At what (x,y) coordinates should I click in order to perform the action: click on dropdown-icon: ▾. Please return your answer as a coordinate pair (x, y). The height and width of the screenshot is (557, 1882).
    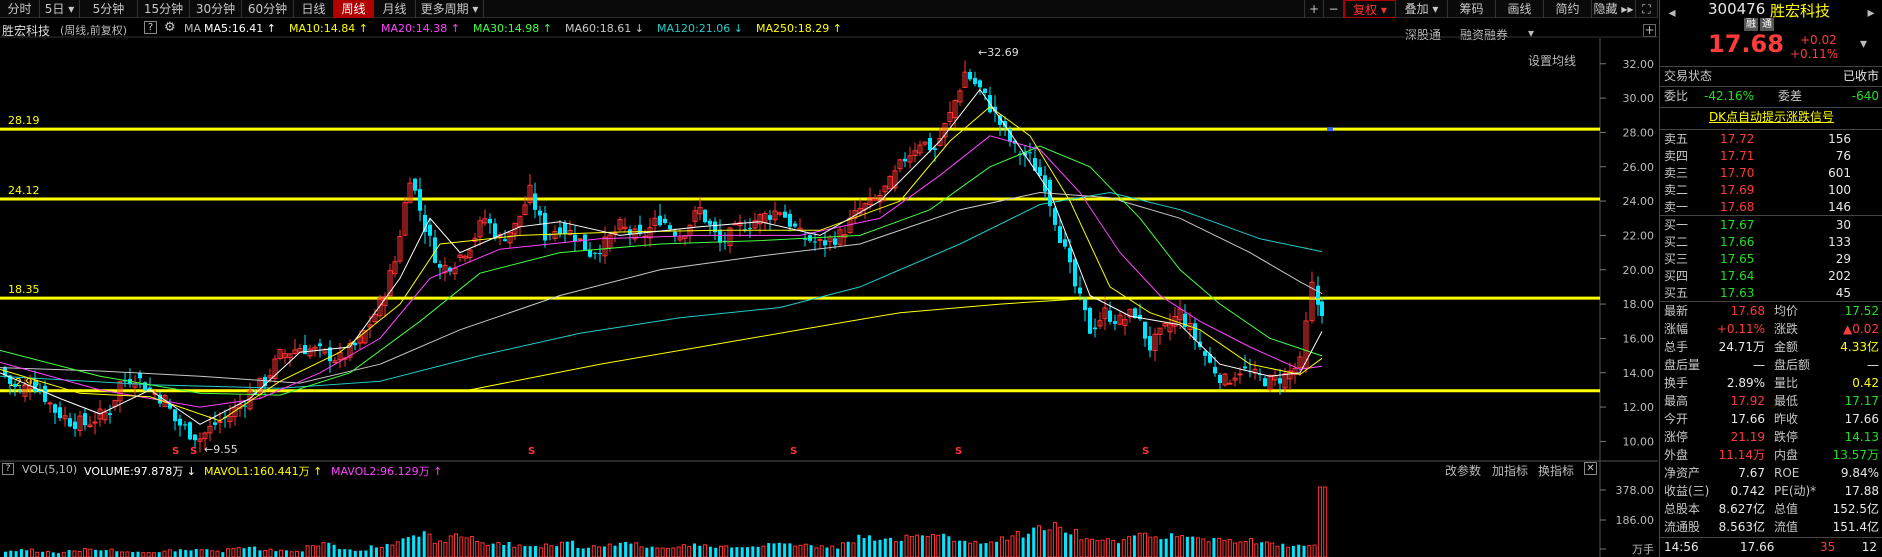
    Looking at the image, I should click on (1863, 44).